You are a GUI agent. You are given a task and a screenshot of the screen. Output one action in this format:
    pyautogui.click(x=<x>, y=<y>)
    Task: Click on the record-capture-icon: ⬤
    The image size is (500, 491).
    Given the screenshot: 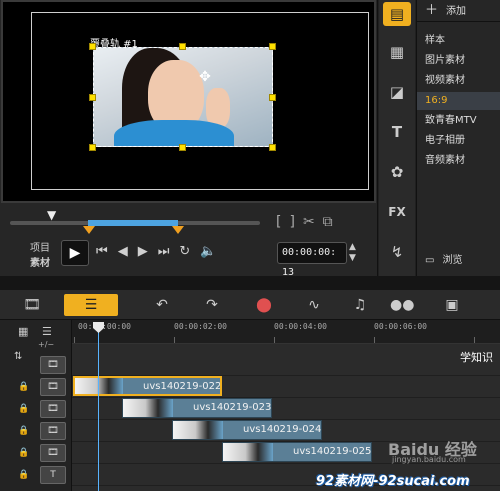 What is the action you would take?
    pyautogui.click(x=264, y=305)
    